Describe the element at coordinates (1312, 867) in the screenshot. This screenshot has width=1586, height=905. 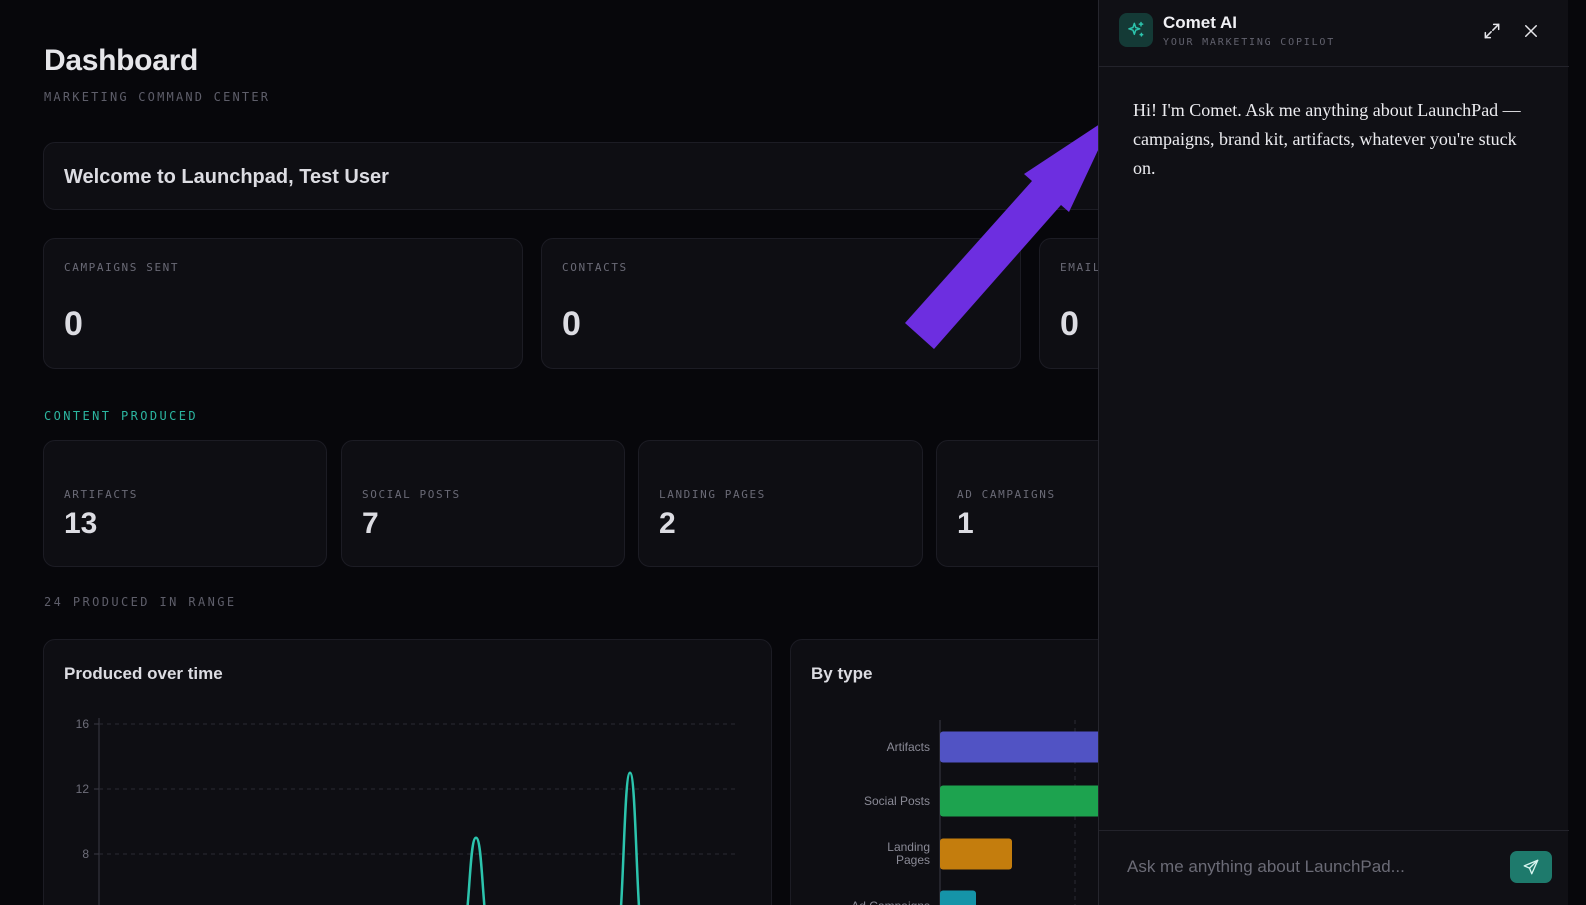
I see `chat-input` at that location.